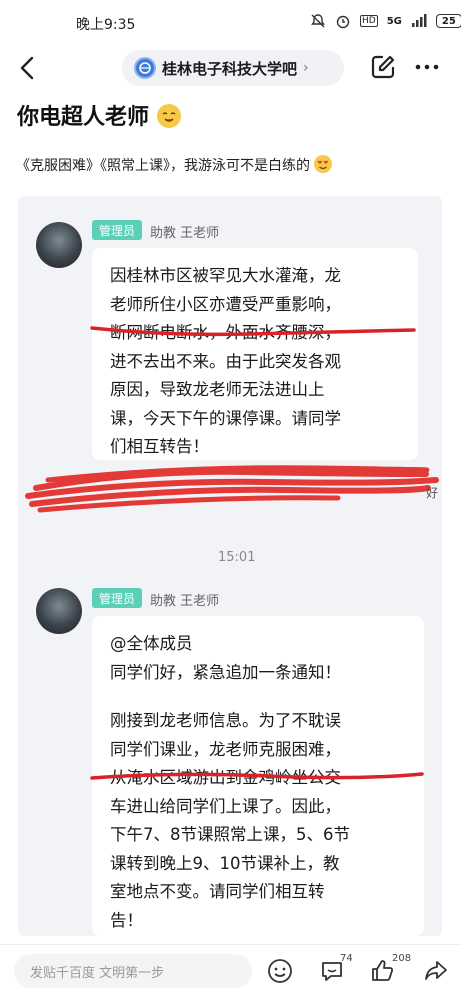 Image resolution: width=461 pixels, height=1000 pixels. I want to click on message-line: 刚接到龙老师信息。为了不耽误, so click(225, 720).